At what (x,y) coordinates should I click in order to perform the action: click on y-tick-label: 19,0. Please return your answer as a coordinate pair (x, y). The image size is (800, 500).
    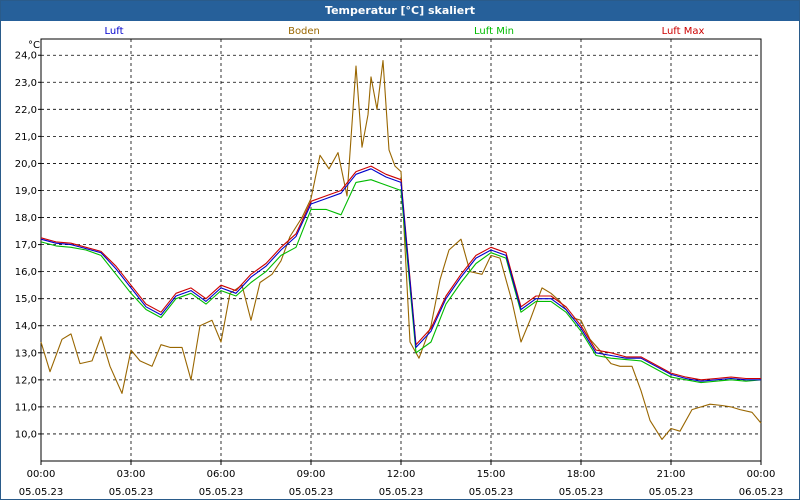
    Looking at the image, I should click on (26, 191).